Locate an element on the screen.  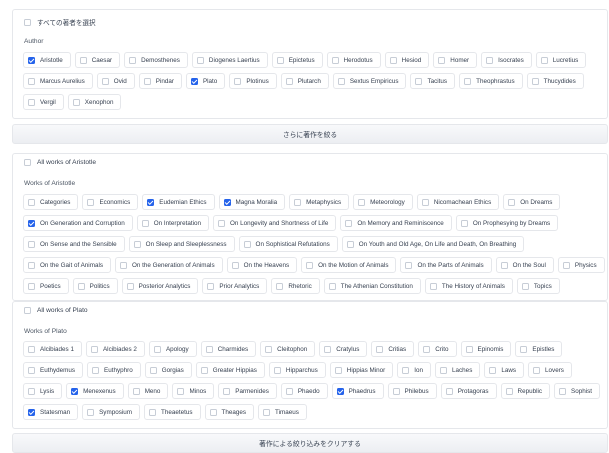
checkbox-chip-xenophon: Xenophon is located at coordinates (94, 102).